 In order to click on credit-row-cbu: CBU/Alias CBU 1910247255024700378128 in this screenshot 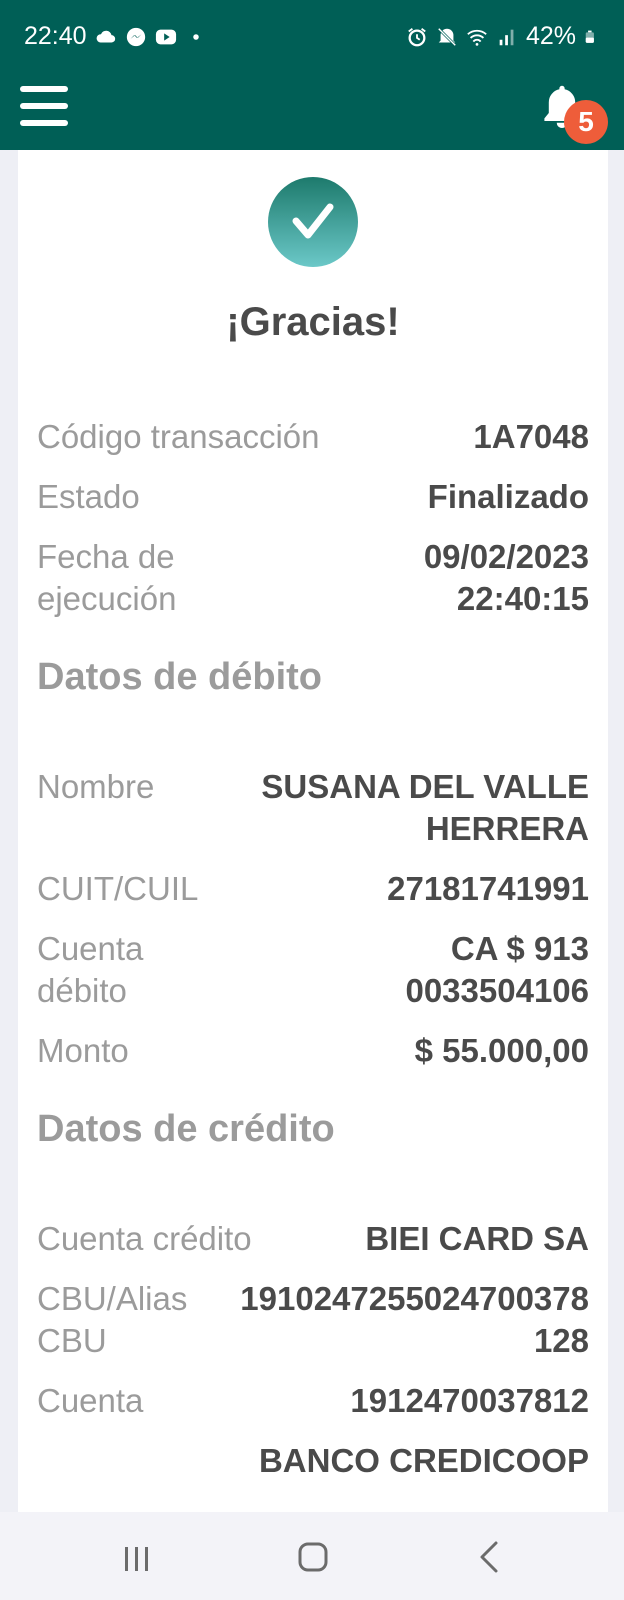, I will do `click(313, 1320)`.